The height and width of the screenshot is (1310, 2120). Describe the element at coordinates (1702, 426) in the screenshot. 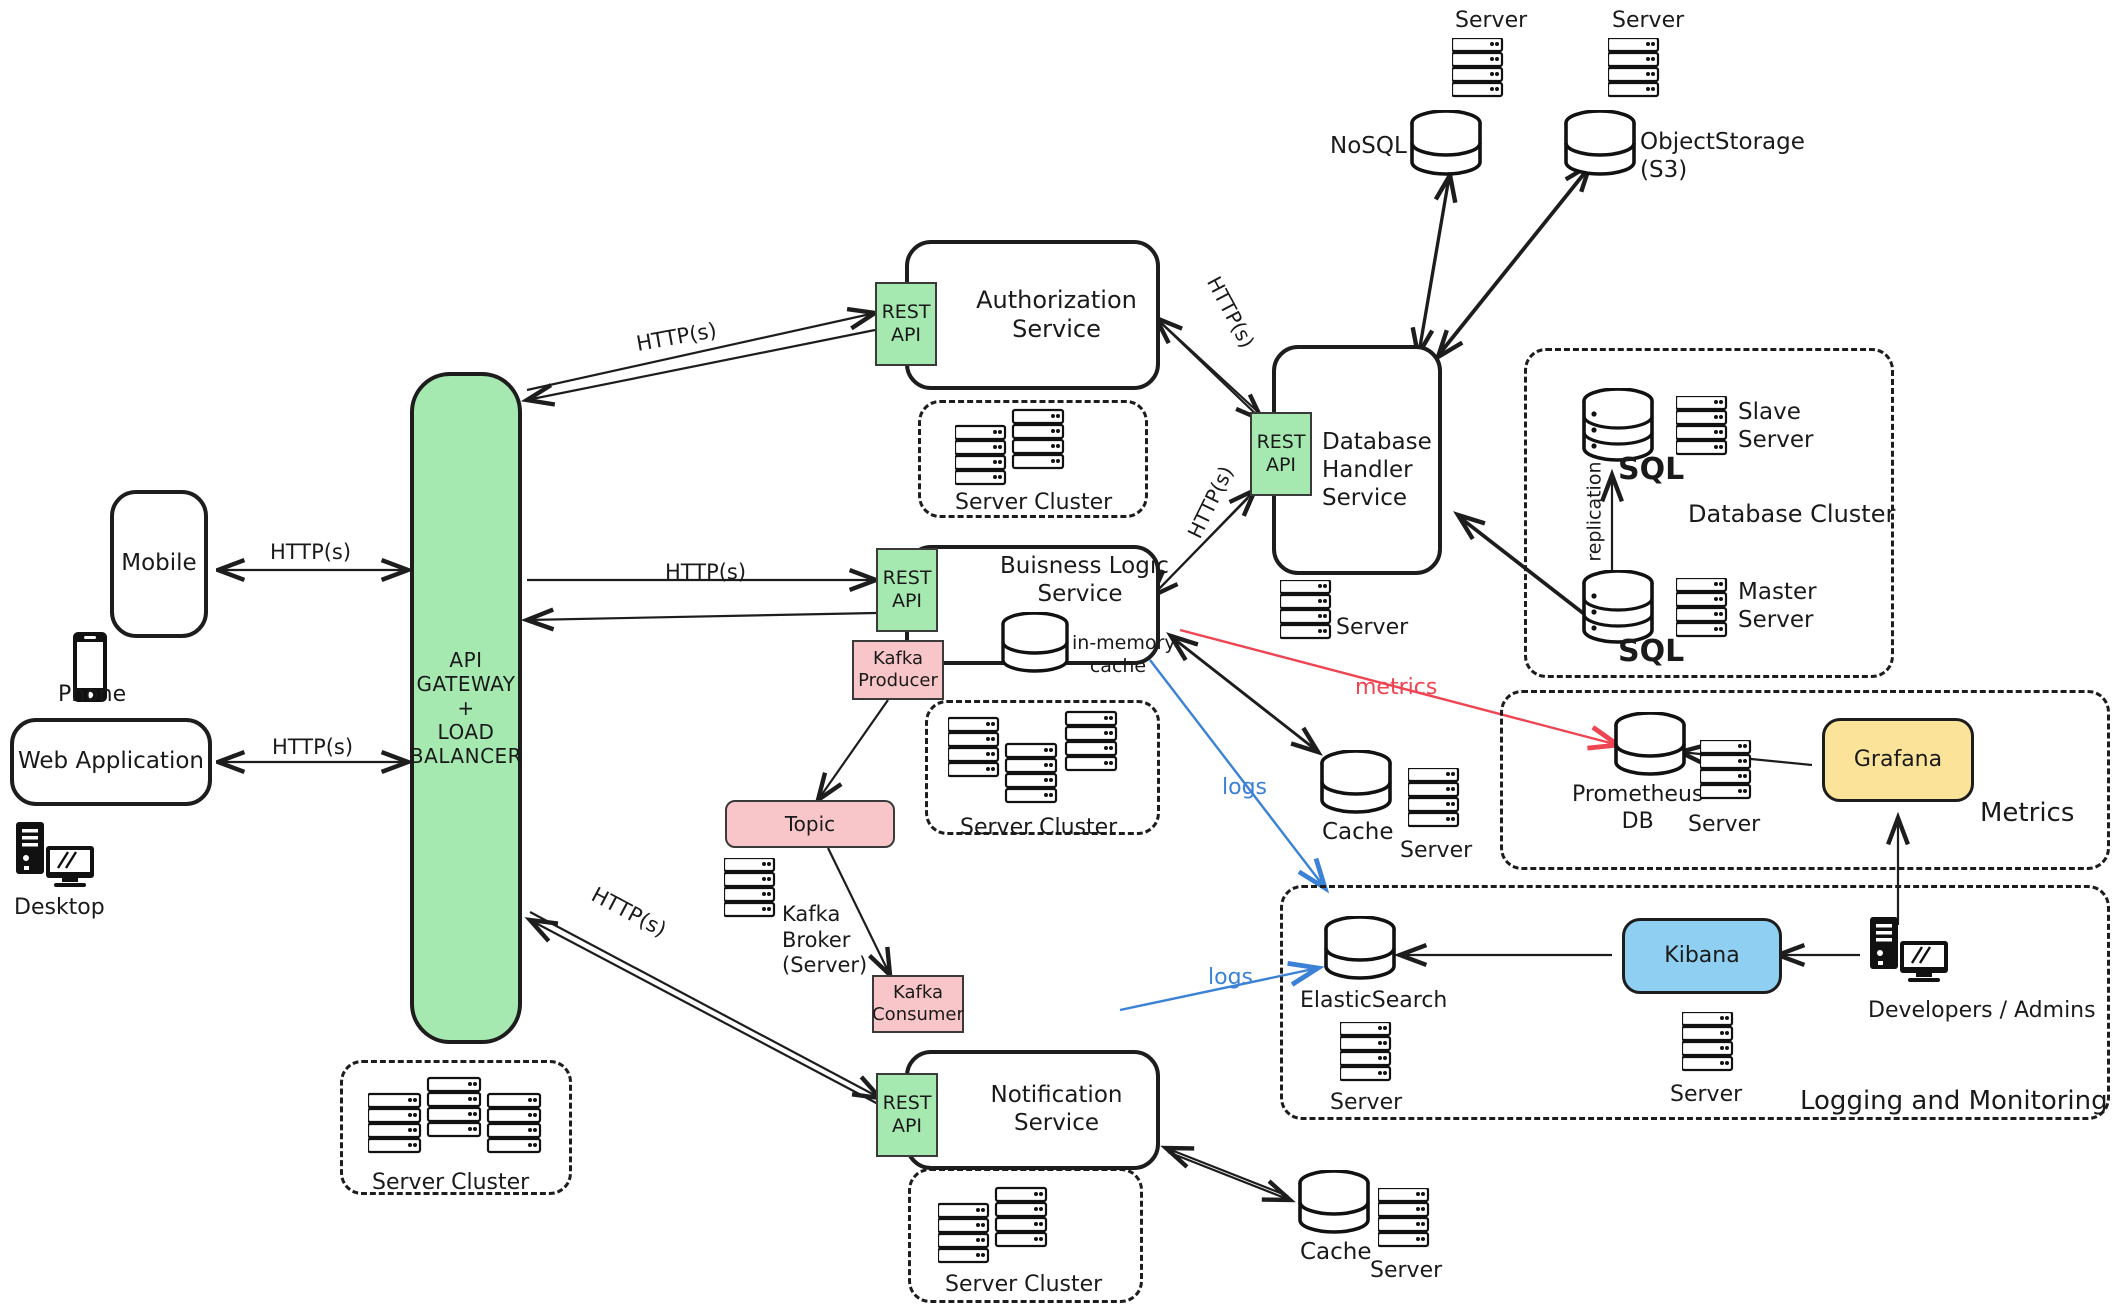

I see `slave-server-icon` at that location.